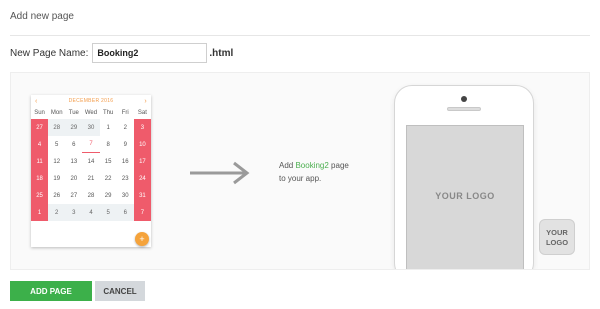  What do you see at coordinates (74, 178) in the screenshot?
I see `calendar-day: 20` at bounding box center [74, 178].